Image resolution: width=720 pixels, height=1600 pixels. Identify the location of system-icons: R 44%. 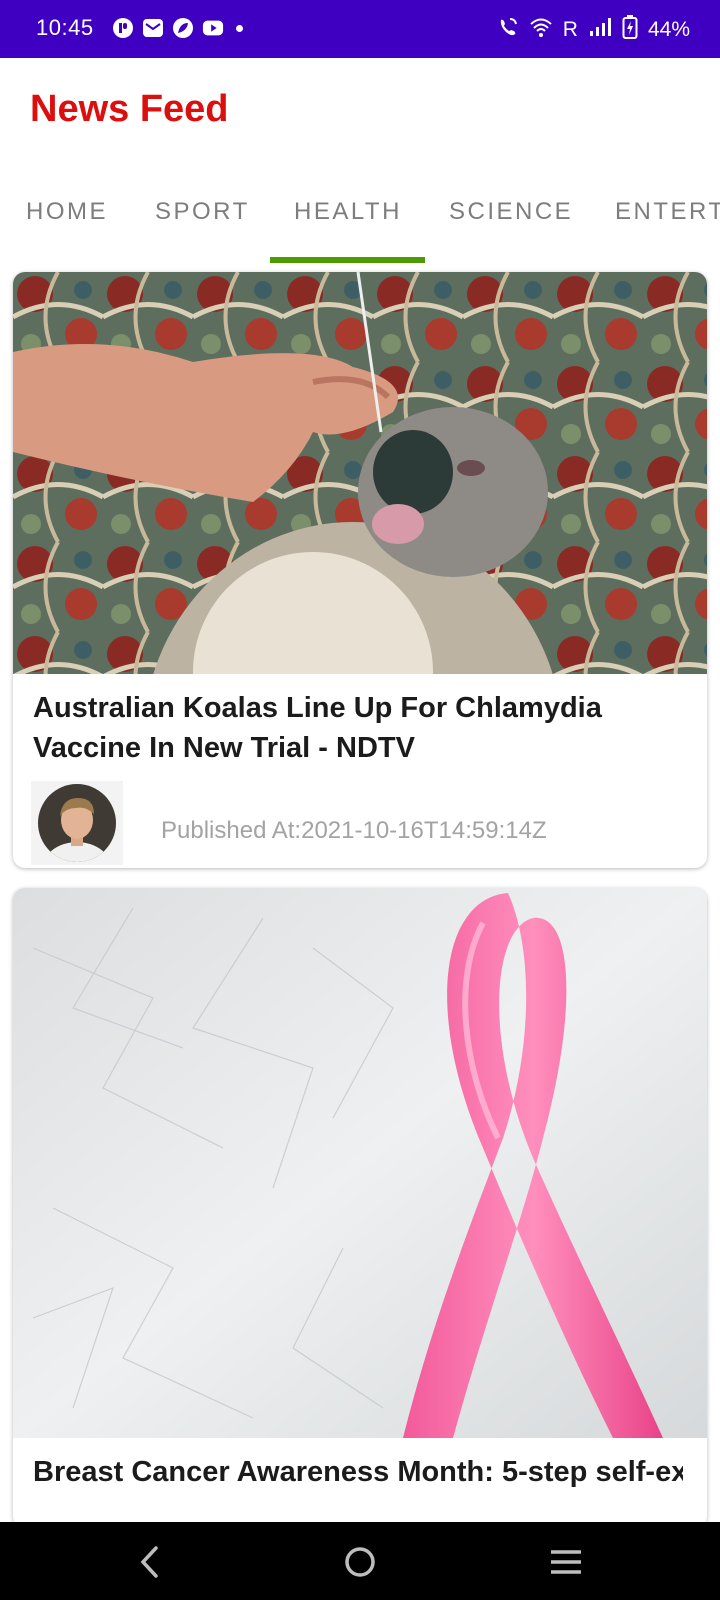
(593, 30).